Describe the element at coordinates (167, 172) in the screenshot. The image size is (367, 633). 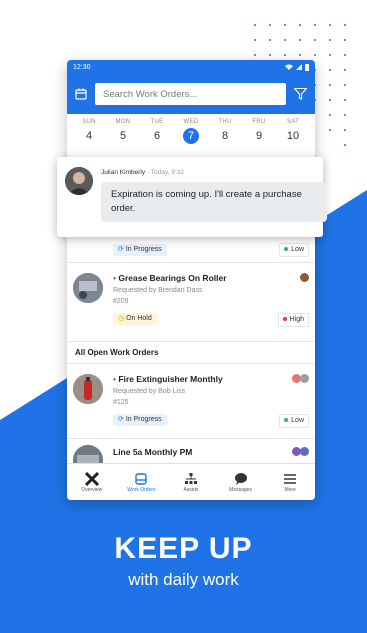
I see `message-time: Today, 9:32` at that location.